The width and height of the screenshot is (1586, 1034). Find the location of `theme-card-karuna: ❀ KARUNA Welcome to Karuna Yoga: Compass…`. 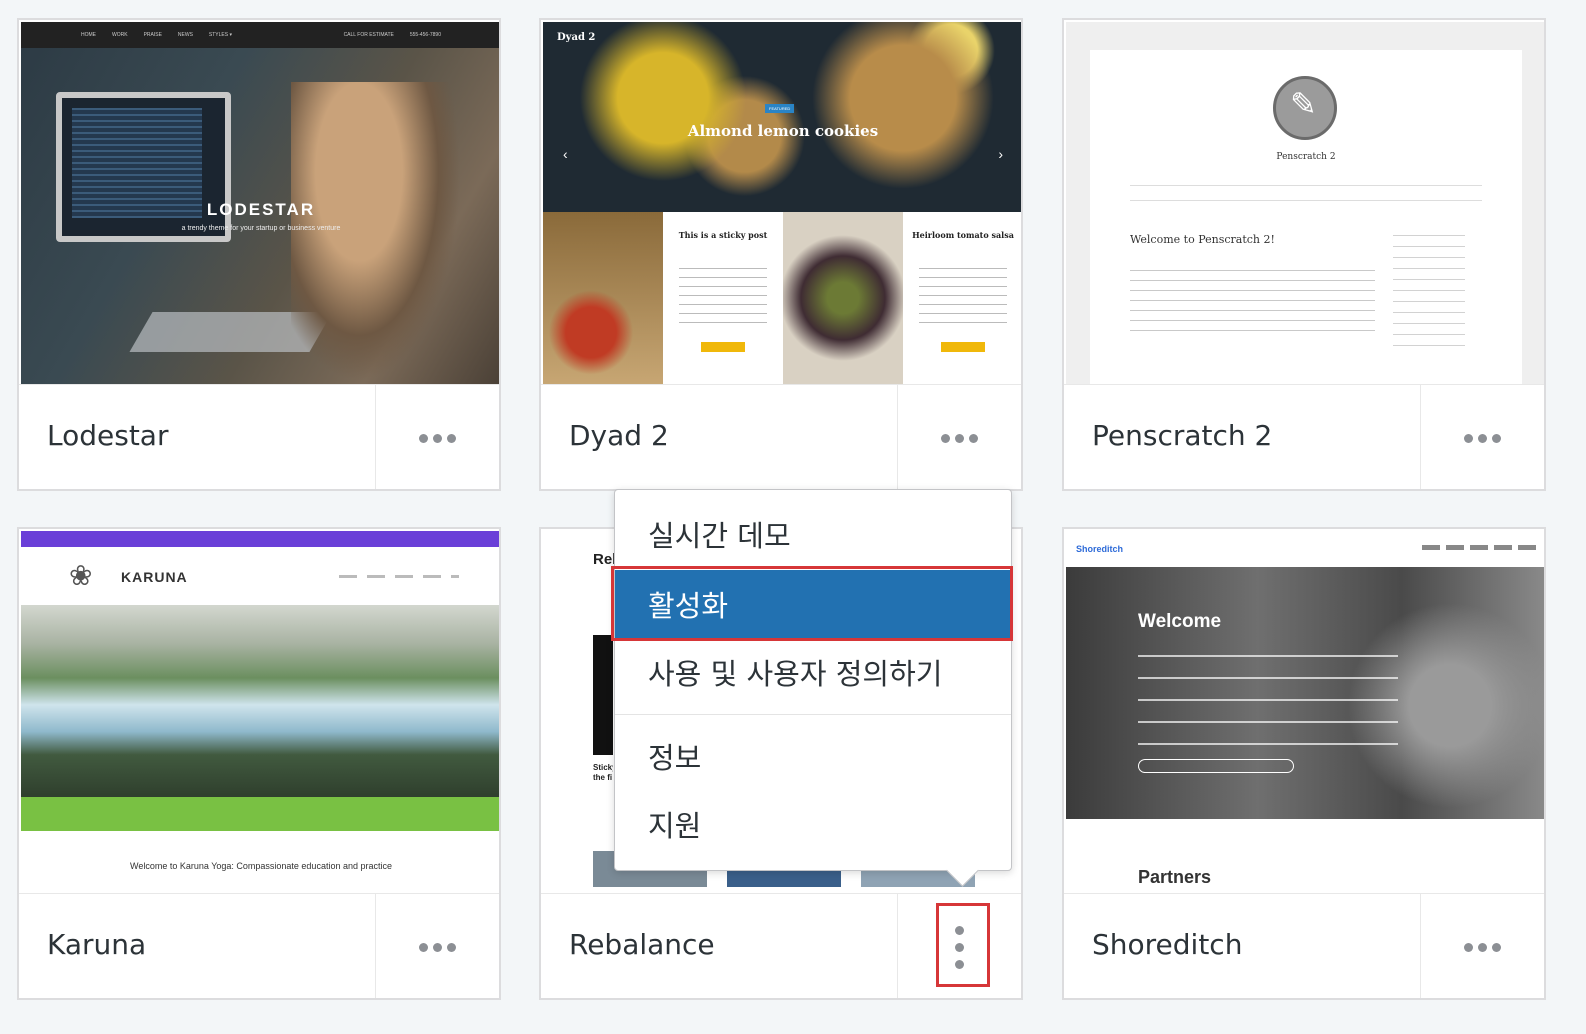

theme-card-karuna: ❀ KARUNA Welcome to Karuna Yoga: Compass… is located at coordinates (259, 763).